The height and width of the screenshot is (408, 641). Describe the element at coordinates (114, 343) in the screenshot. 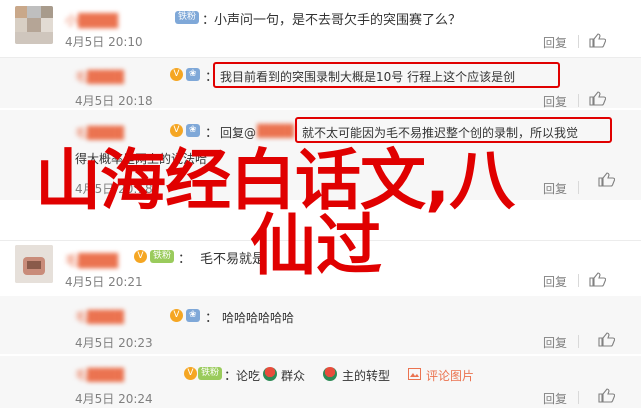

I see `comment-date: 4月5日 20:23` at that location.